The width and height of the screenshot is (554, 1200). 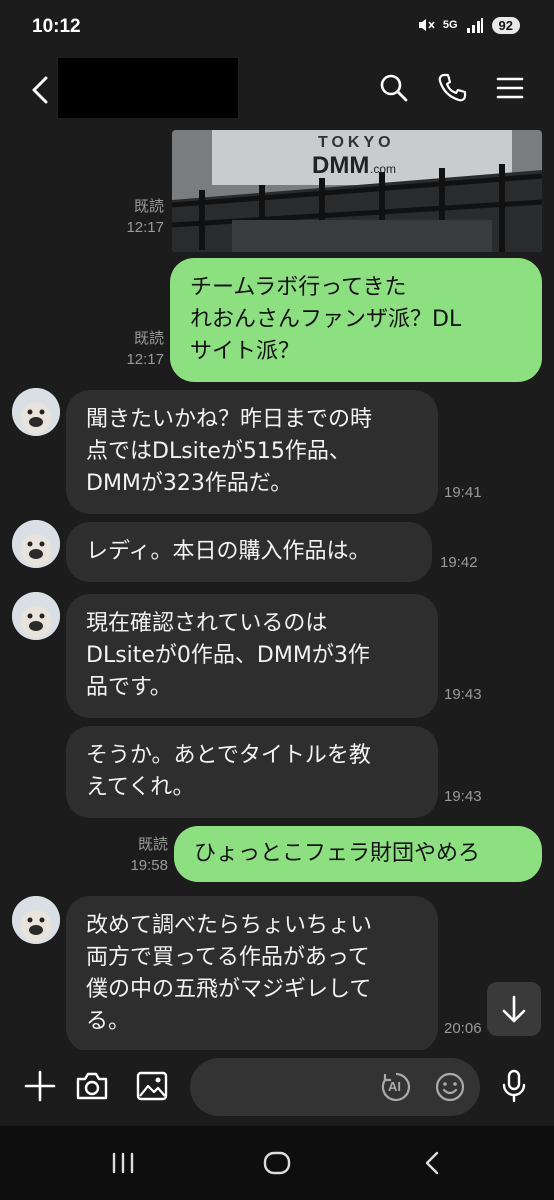 I want to click on camera-button, so click(x=92, y=1086).